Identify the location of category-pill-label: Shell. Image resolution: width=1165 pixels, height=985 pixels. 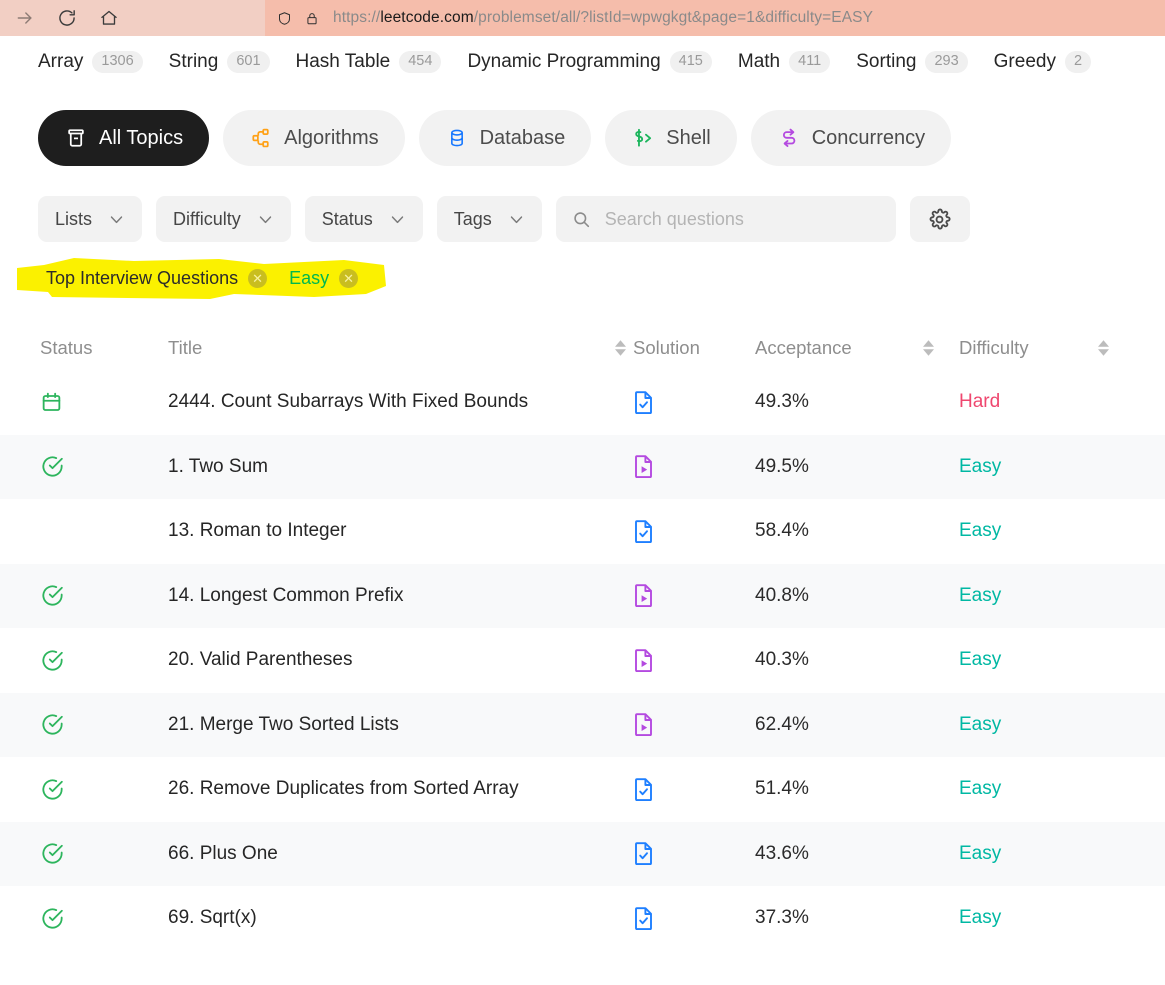
(688, 137).